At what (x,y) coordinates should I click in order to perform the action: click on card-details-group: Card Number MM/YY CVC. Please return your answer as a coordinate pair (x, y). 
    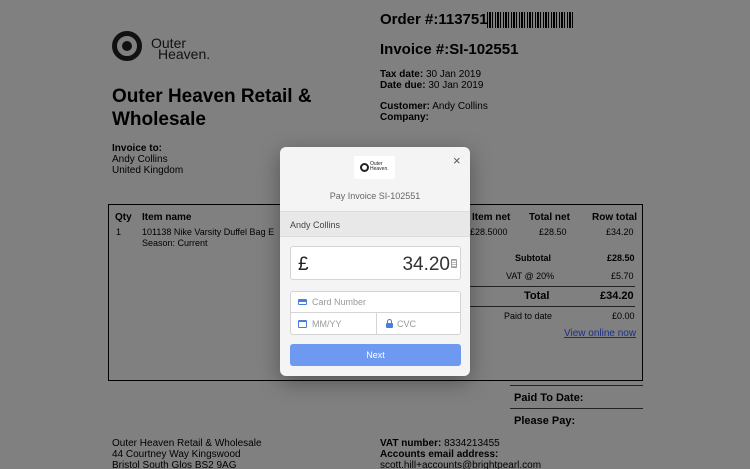
    Looking at the image, I should click on (375, 313).